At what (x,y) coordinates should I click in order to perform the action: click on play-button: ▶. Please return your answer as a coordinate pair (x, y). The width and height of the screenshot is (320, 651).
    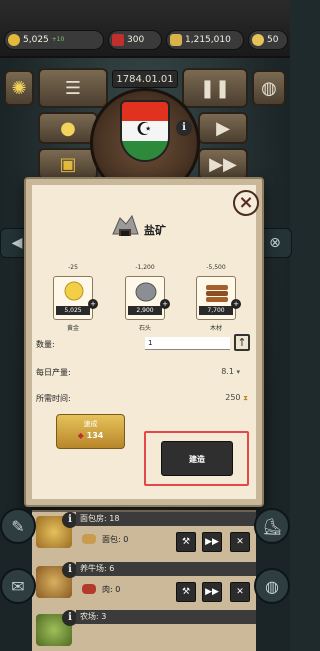
    Looking at the image, I should click on (223, 128).